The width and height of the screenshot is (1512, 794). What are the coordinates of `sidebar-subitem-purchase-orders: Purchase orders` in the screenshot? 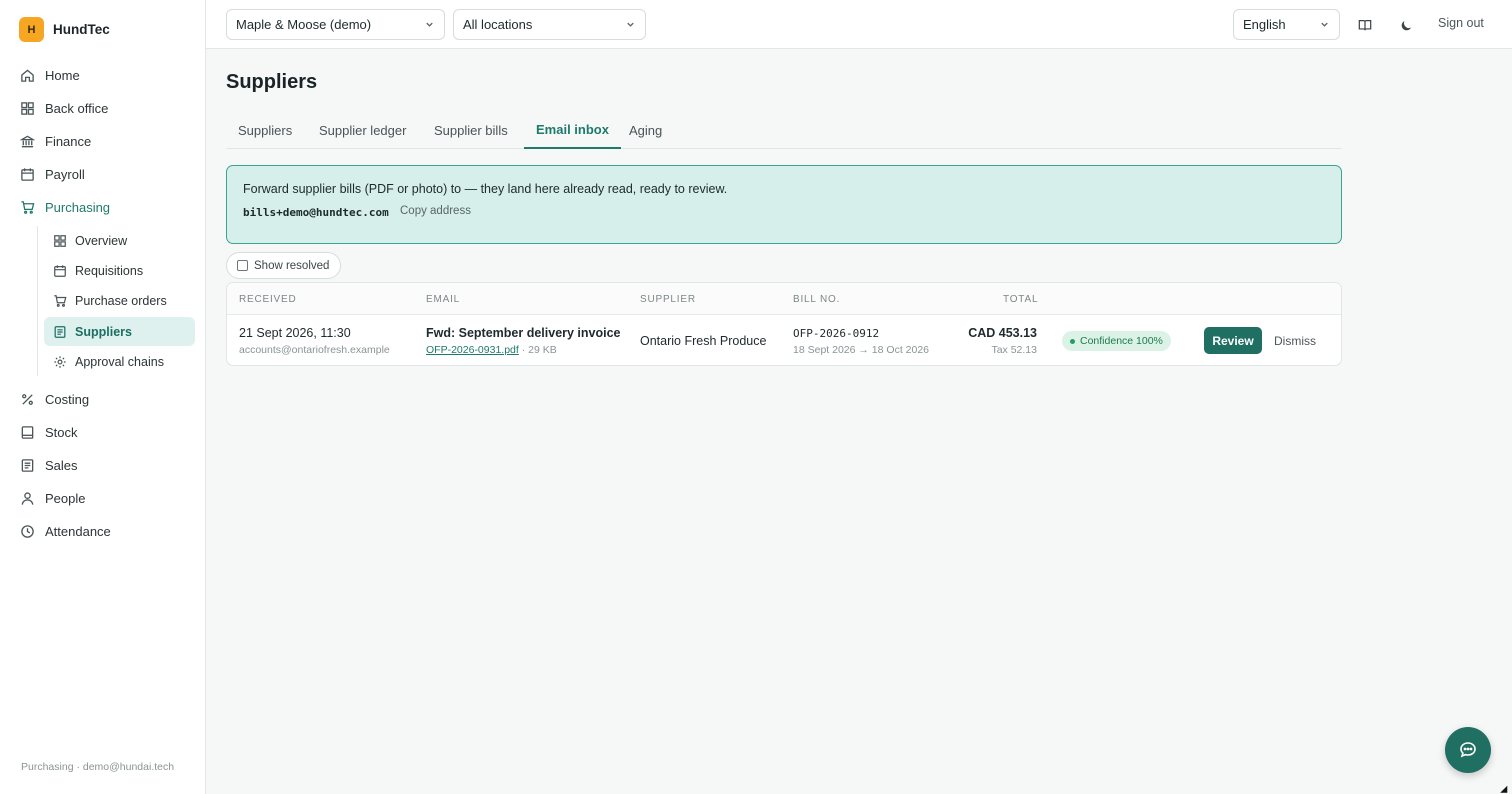 It's located at (119, 300).